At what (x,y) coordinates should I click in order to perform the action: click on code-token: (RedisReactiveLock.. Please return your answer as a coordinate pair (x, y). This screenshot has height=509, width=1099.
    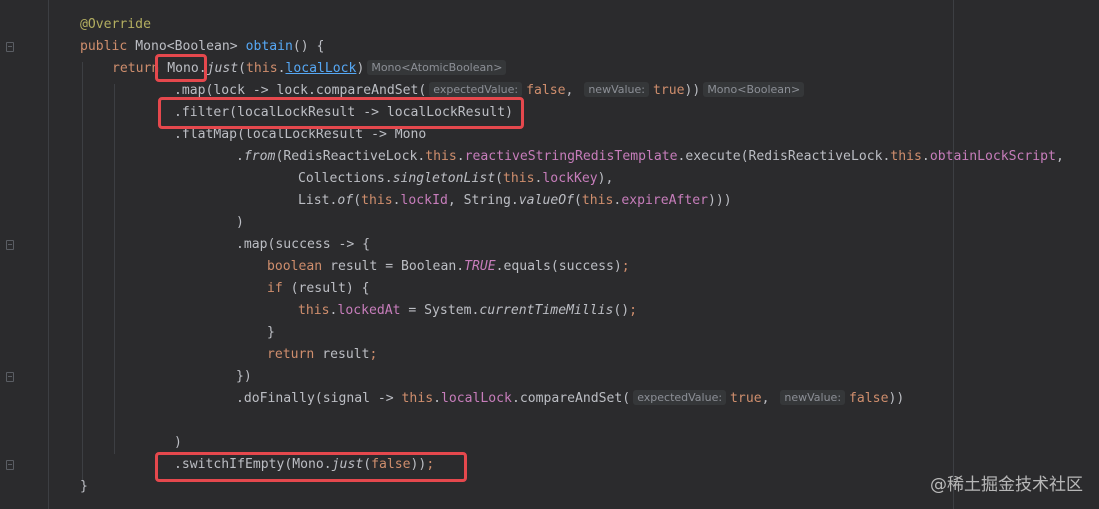
    Looking at the image, I should click on (350, 156).